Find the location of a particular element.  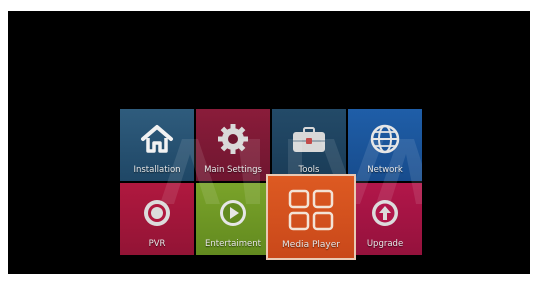

upload-arrow-icon is located at coordinates (385, 213).